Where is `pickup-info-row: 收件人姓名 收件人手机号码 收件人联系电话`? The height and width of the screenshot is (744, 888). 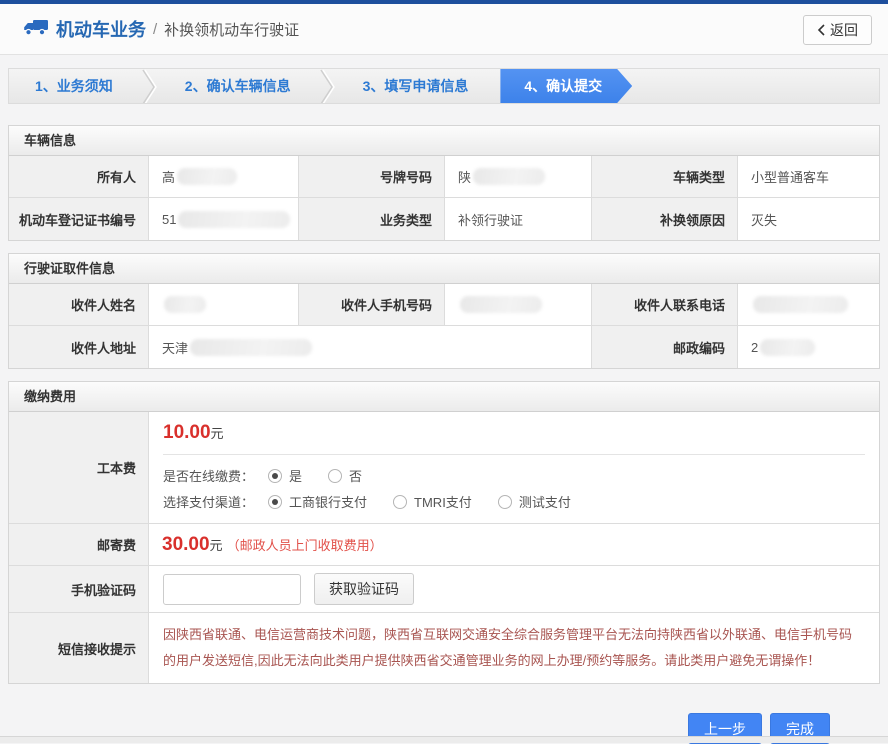 pickup-info-row: 收件人姓名 收件人手机号码 收件人联系电话 is located at coordinates (444, 305).